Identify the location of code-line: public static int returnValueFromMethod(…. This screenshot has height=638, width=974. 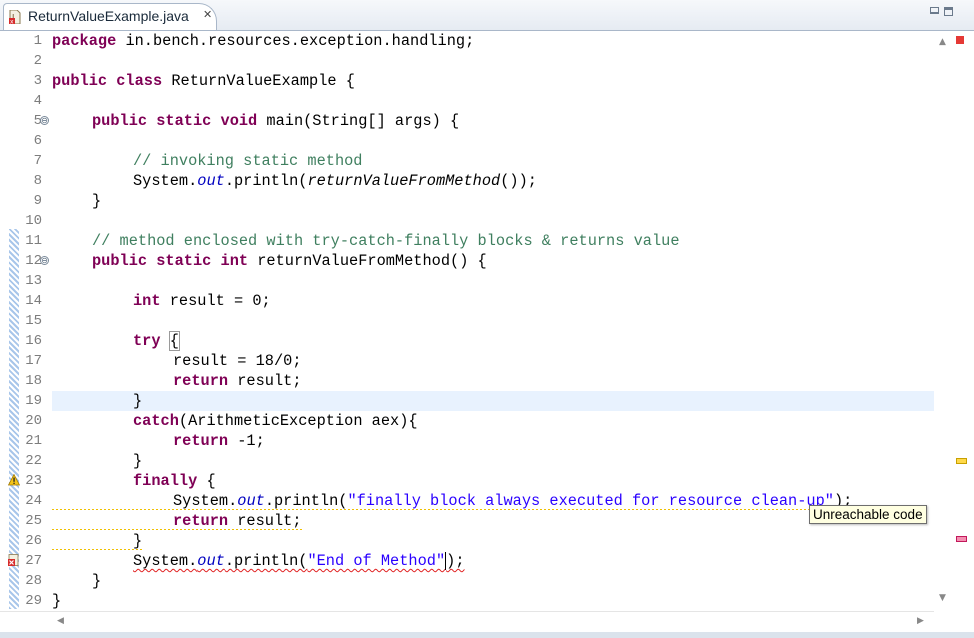
(289, 261).